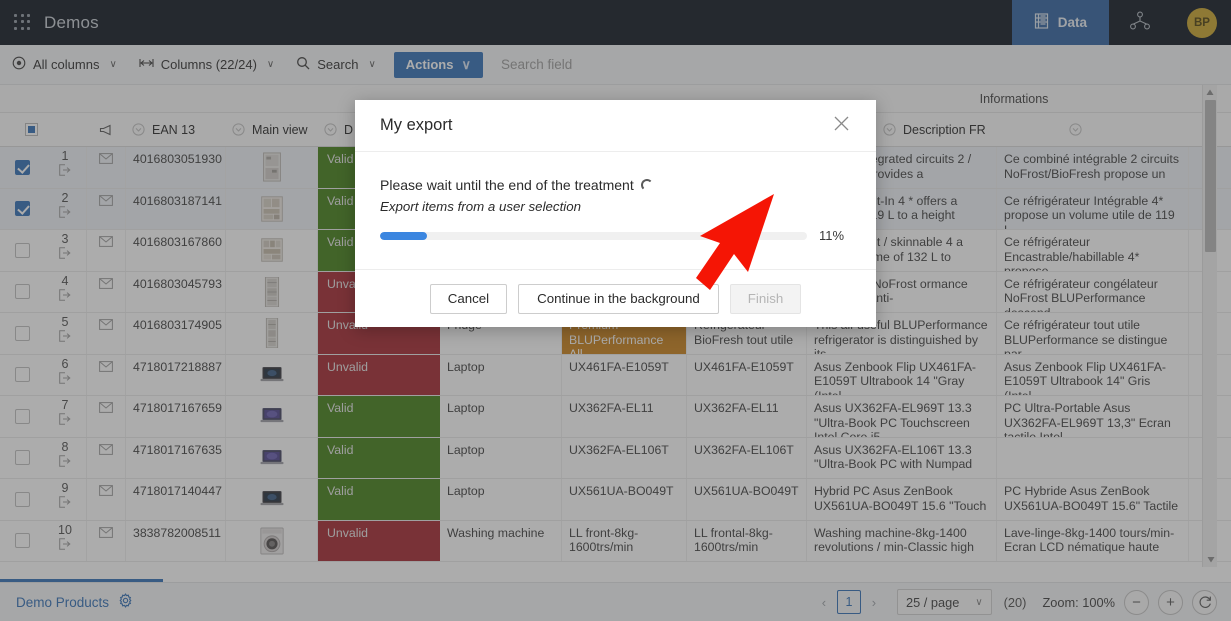 The height and width of the screenshot is (621, 1231). What do you see at coordinates (765, 298) in the screenshot?
I see `finish-button: Finish` at bounding box center [765, 298].